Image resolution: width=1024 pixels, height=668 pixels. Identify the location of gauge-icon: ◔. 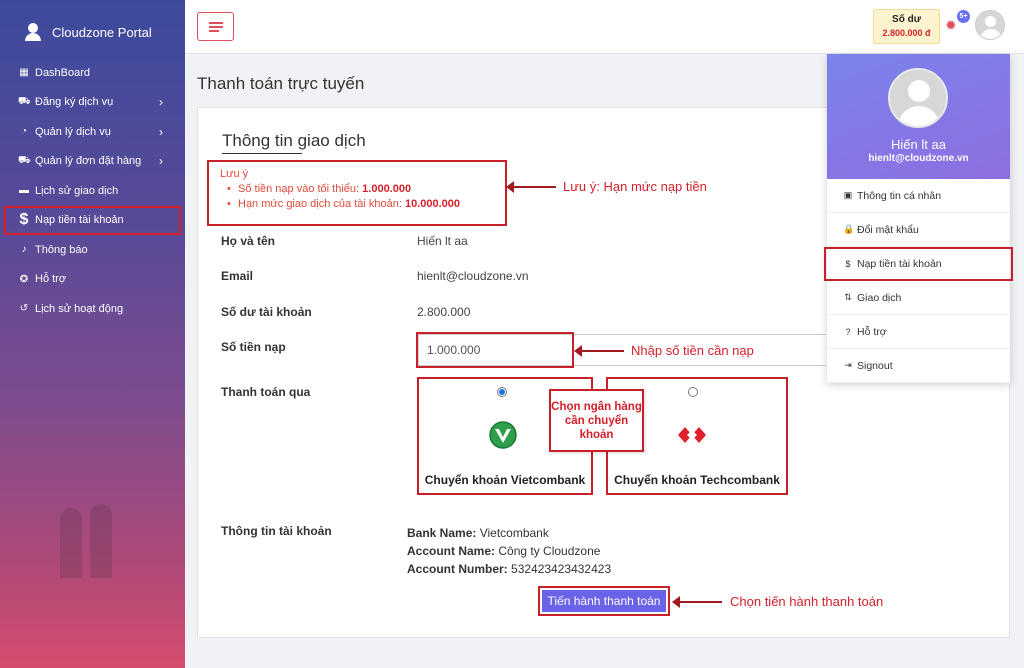
(24, 132).